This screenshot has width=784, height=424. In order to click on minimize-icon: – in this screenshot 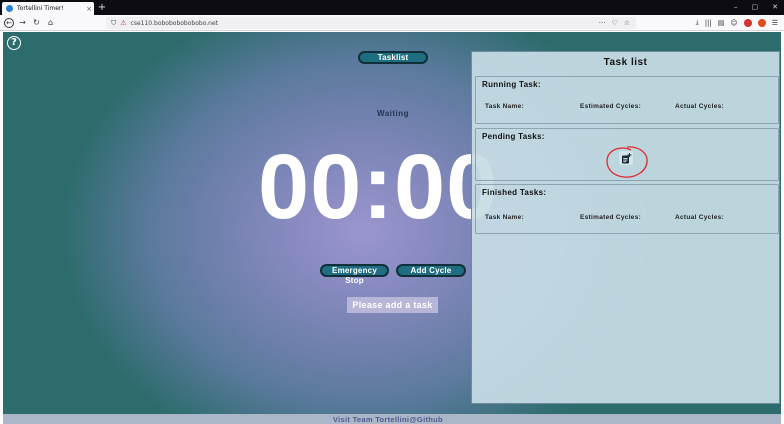, I will do `click(736, 7)`.